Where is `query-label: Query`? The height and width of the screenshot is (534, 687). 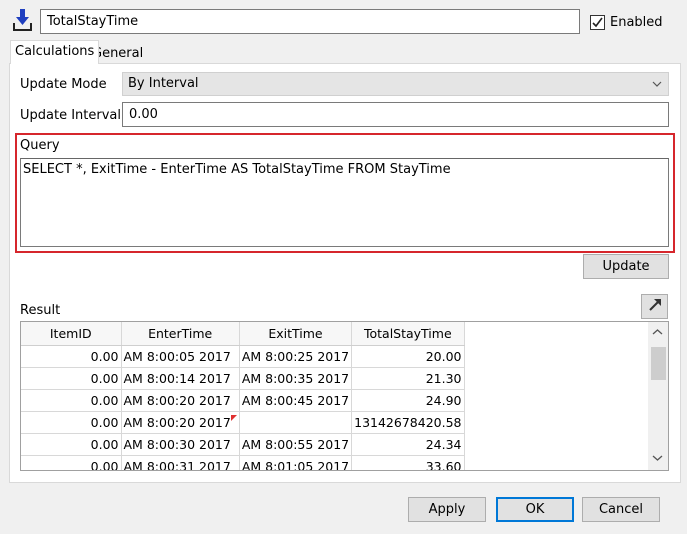 query-label: Query is located at coordinates (40, 145).